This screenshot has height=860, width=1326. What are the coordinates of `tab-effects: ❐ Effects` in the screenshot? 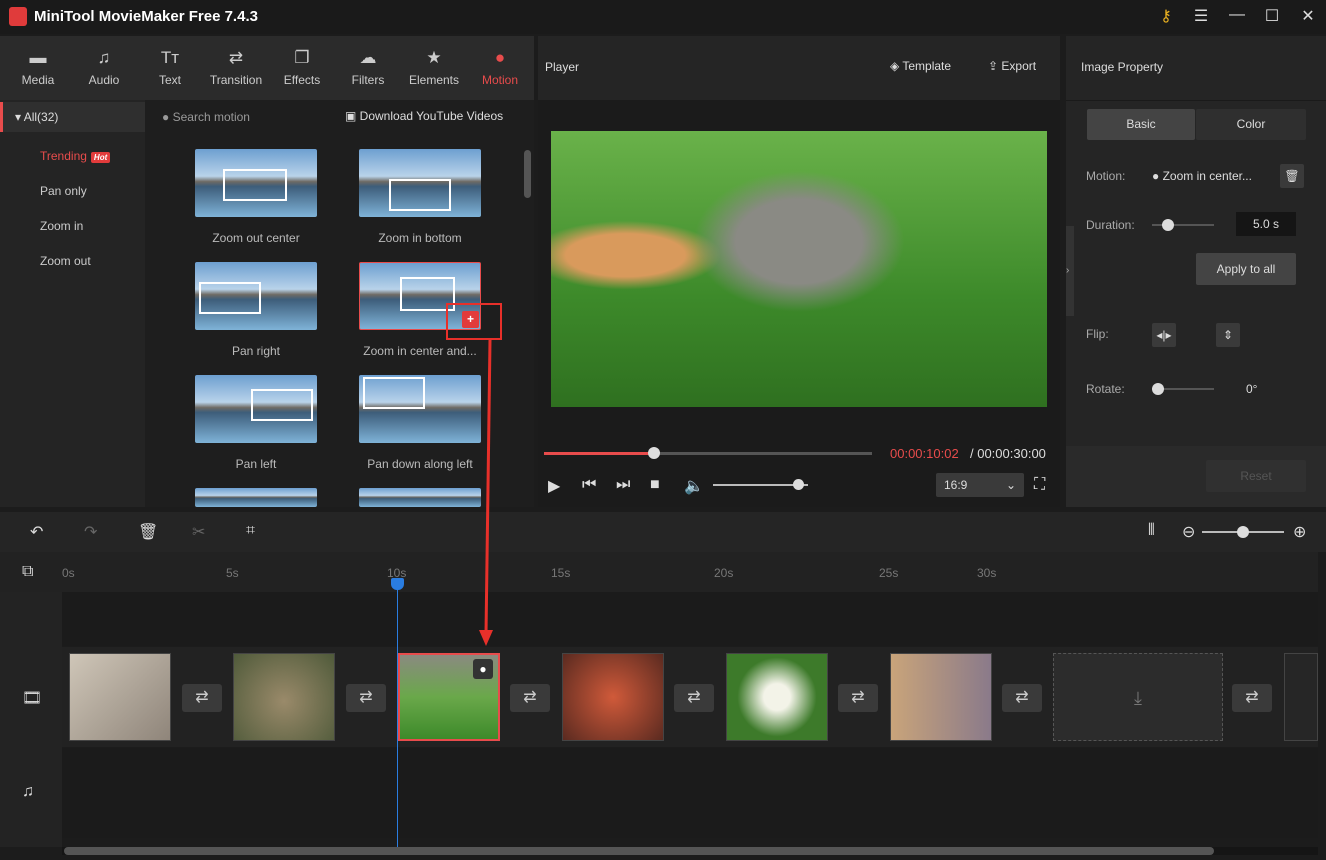 It's located at (302, 68).